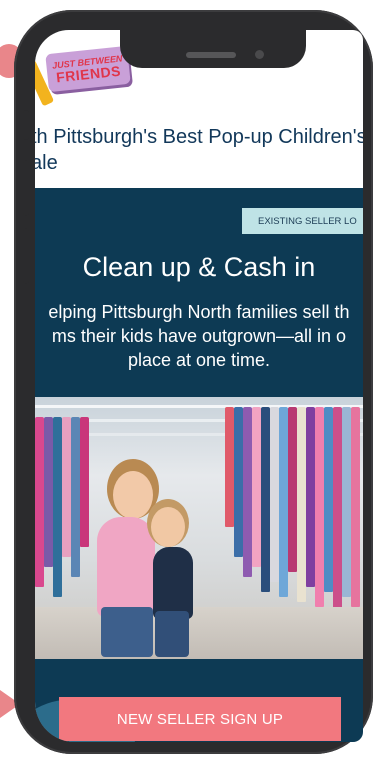  Describe the element at coordinates (200, 719) in the screenshot. I see `new-seller-signup-button: NEW SELLER SIGN UP` at that location.